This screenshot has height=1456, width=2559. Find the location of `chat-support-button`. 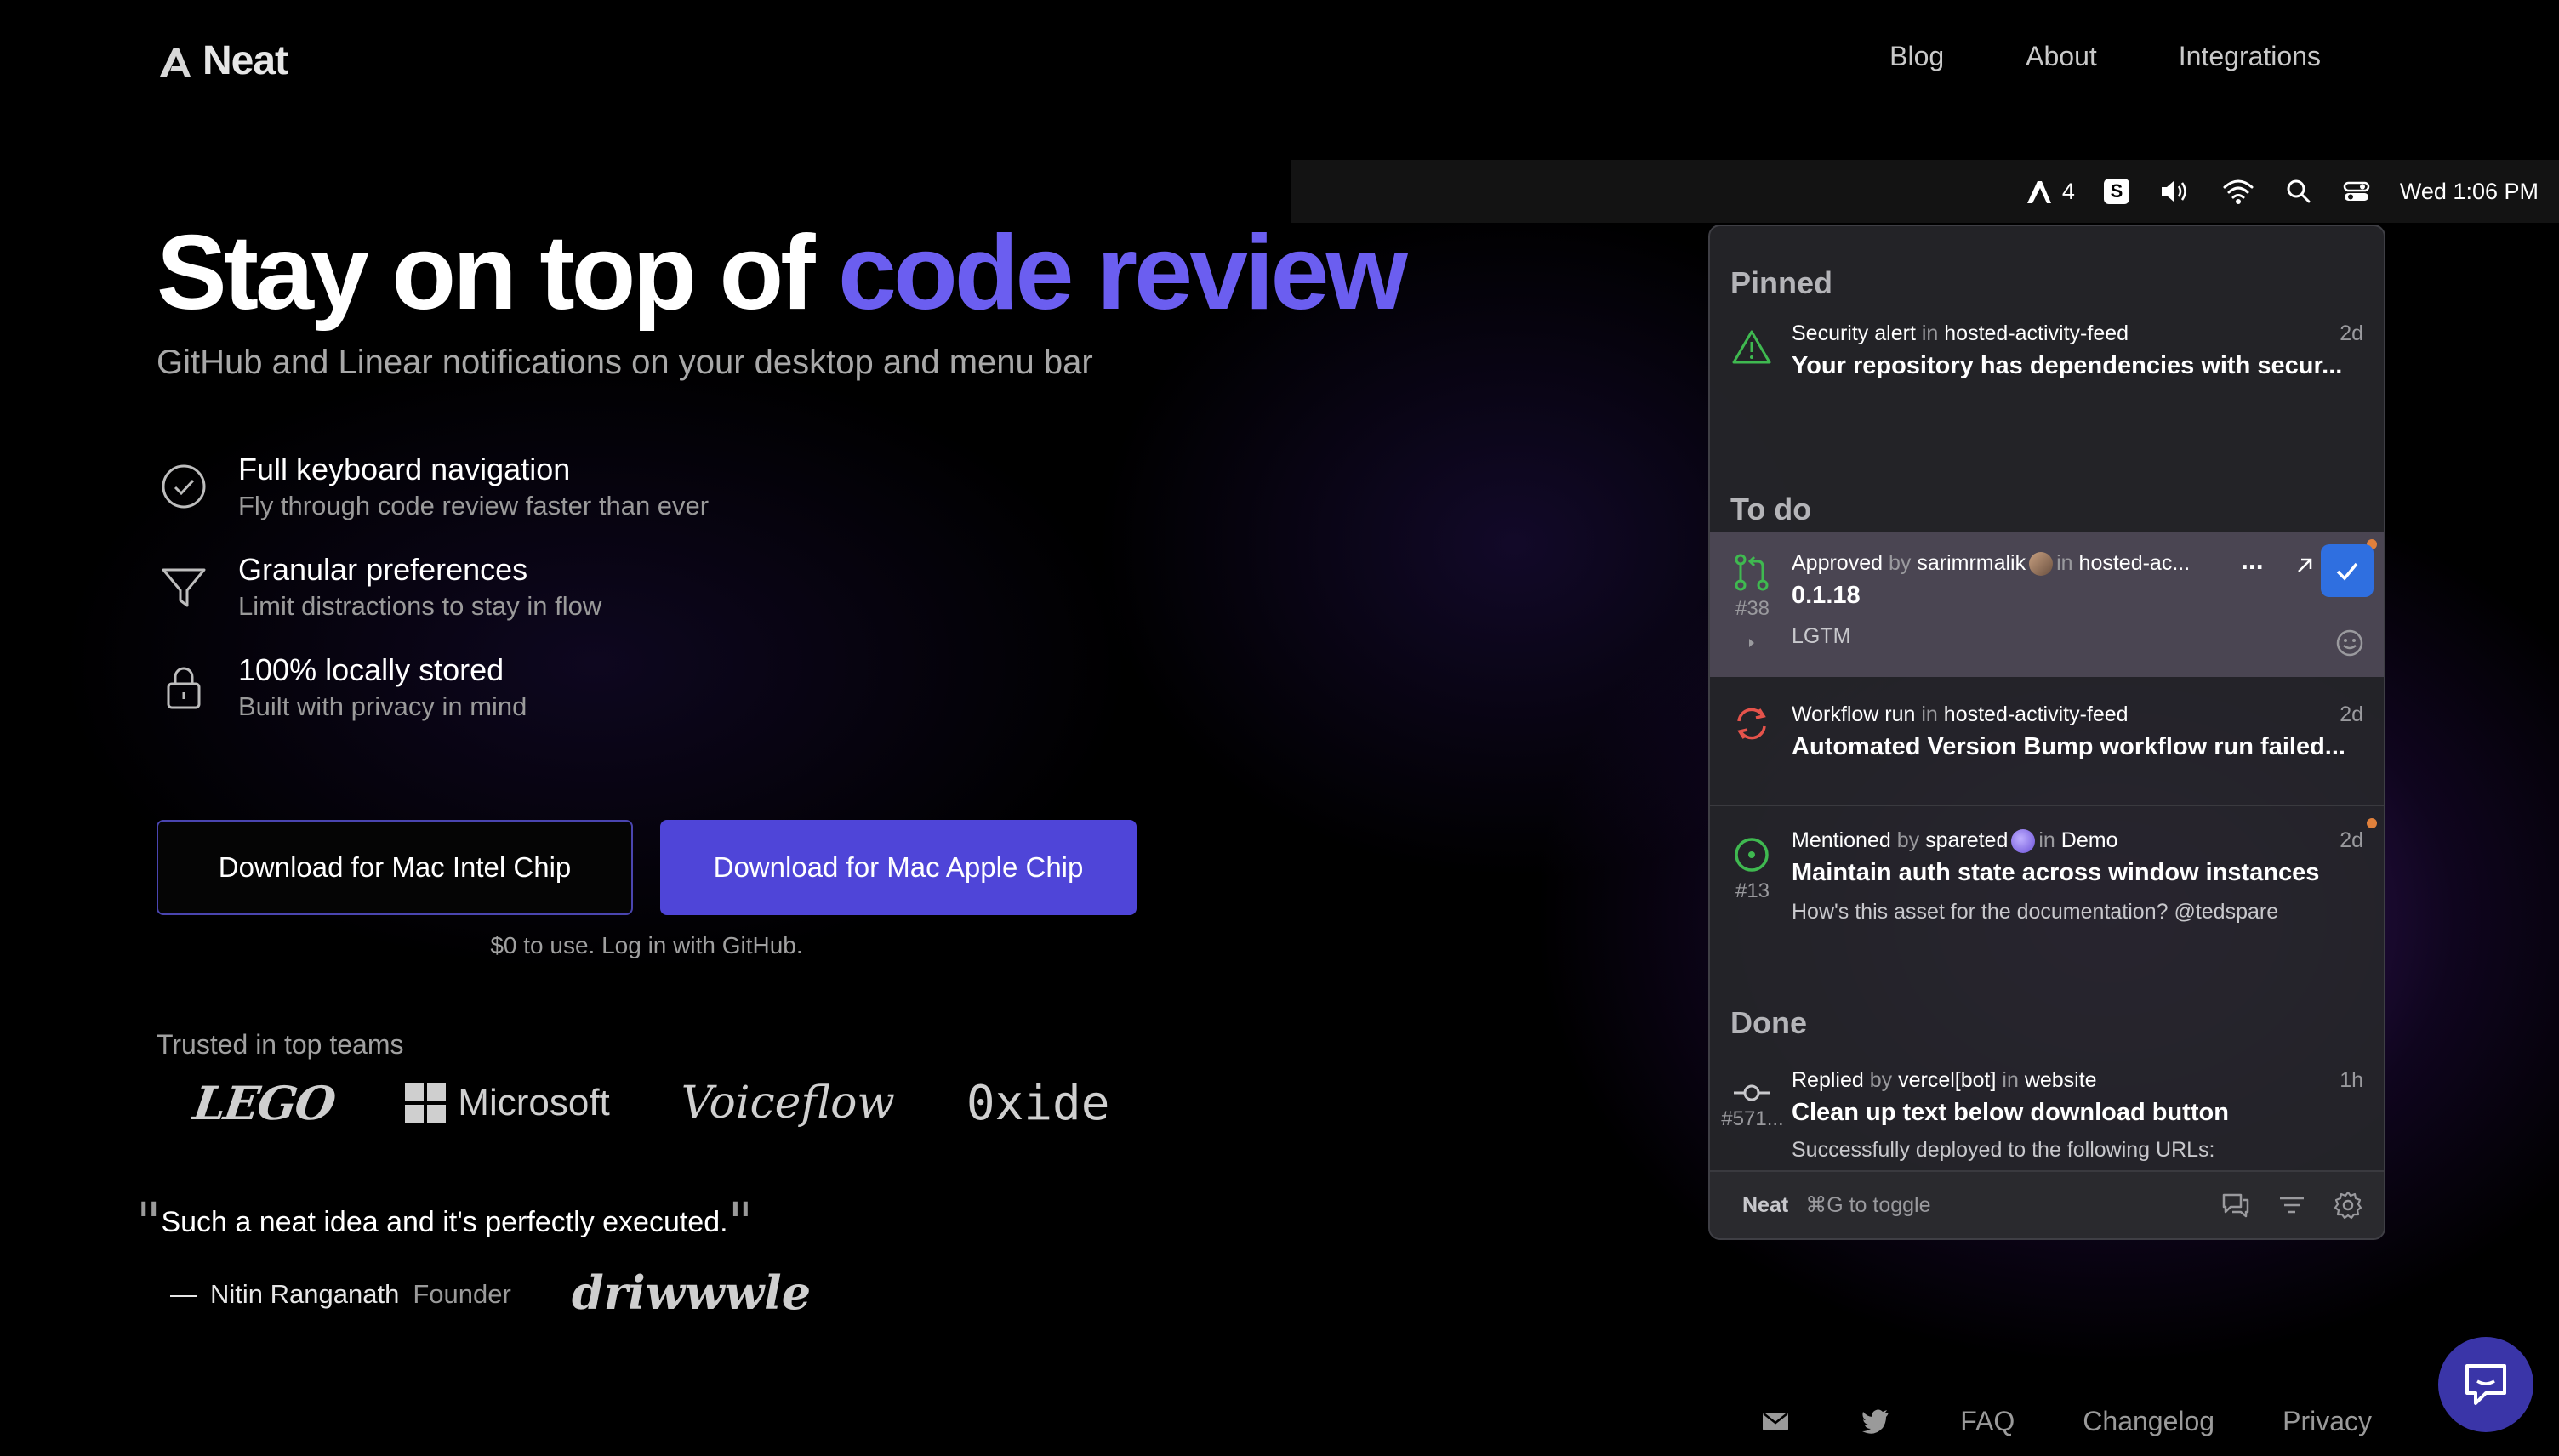

chat-support-button is located at coordinates (2485, 1384).